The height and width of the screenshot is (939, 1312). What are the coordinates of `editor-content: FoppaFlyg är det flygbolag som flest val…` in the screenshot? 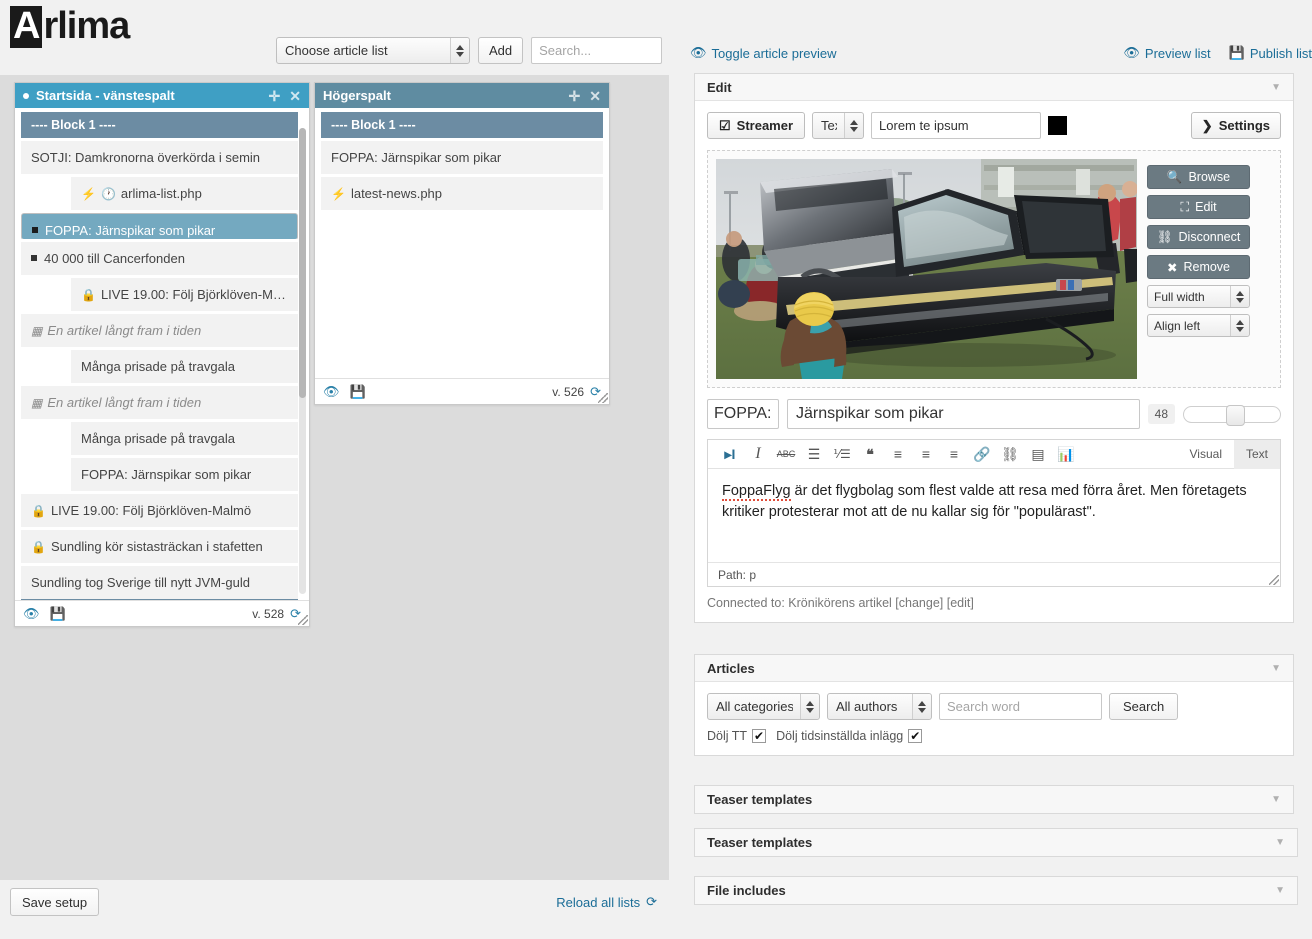 It's located at (994, 515).